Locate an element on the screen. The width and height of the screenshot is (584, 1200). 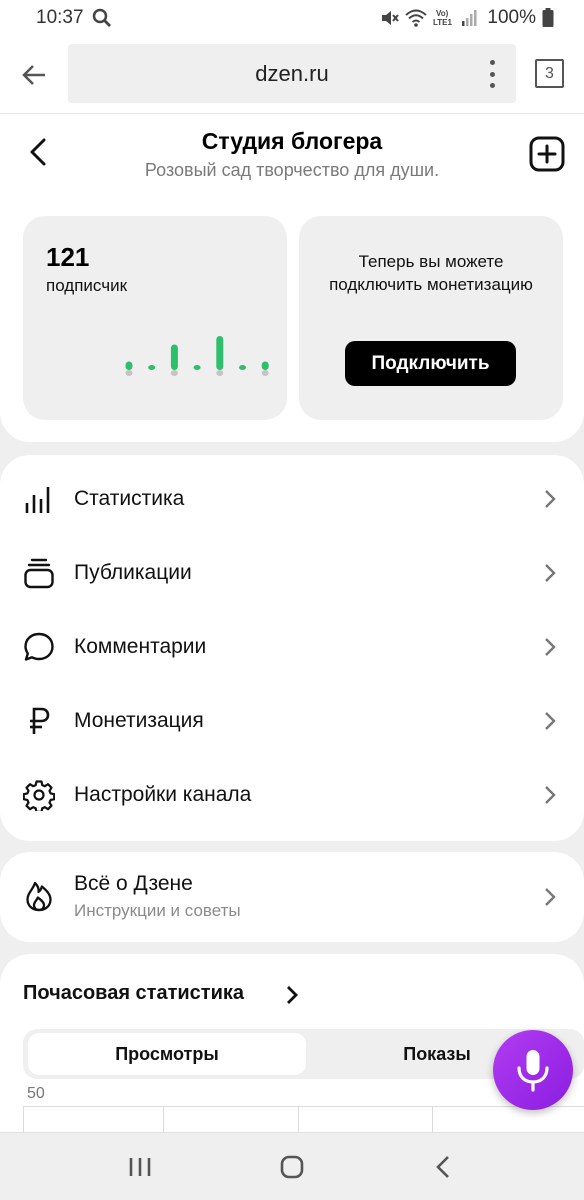
subscribers-sparkline is located at coordinates (197, 356).